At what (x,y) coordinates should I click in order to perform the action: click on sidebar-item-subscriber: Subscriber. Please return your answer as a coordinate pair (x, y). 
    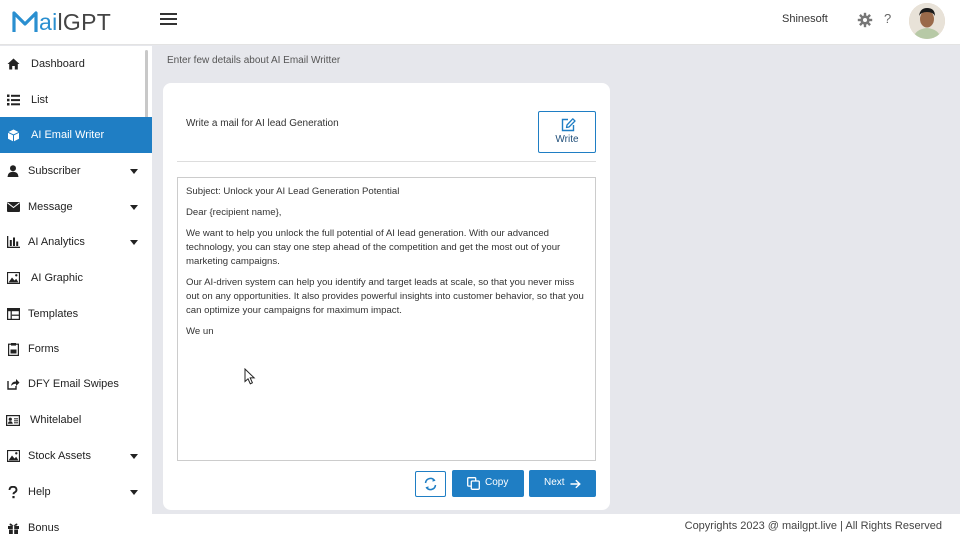
    Looking at the image, I should click on (76, 171).